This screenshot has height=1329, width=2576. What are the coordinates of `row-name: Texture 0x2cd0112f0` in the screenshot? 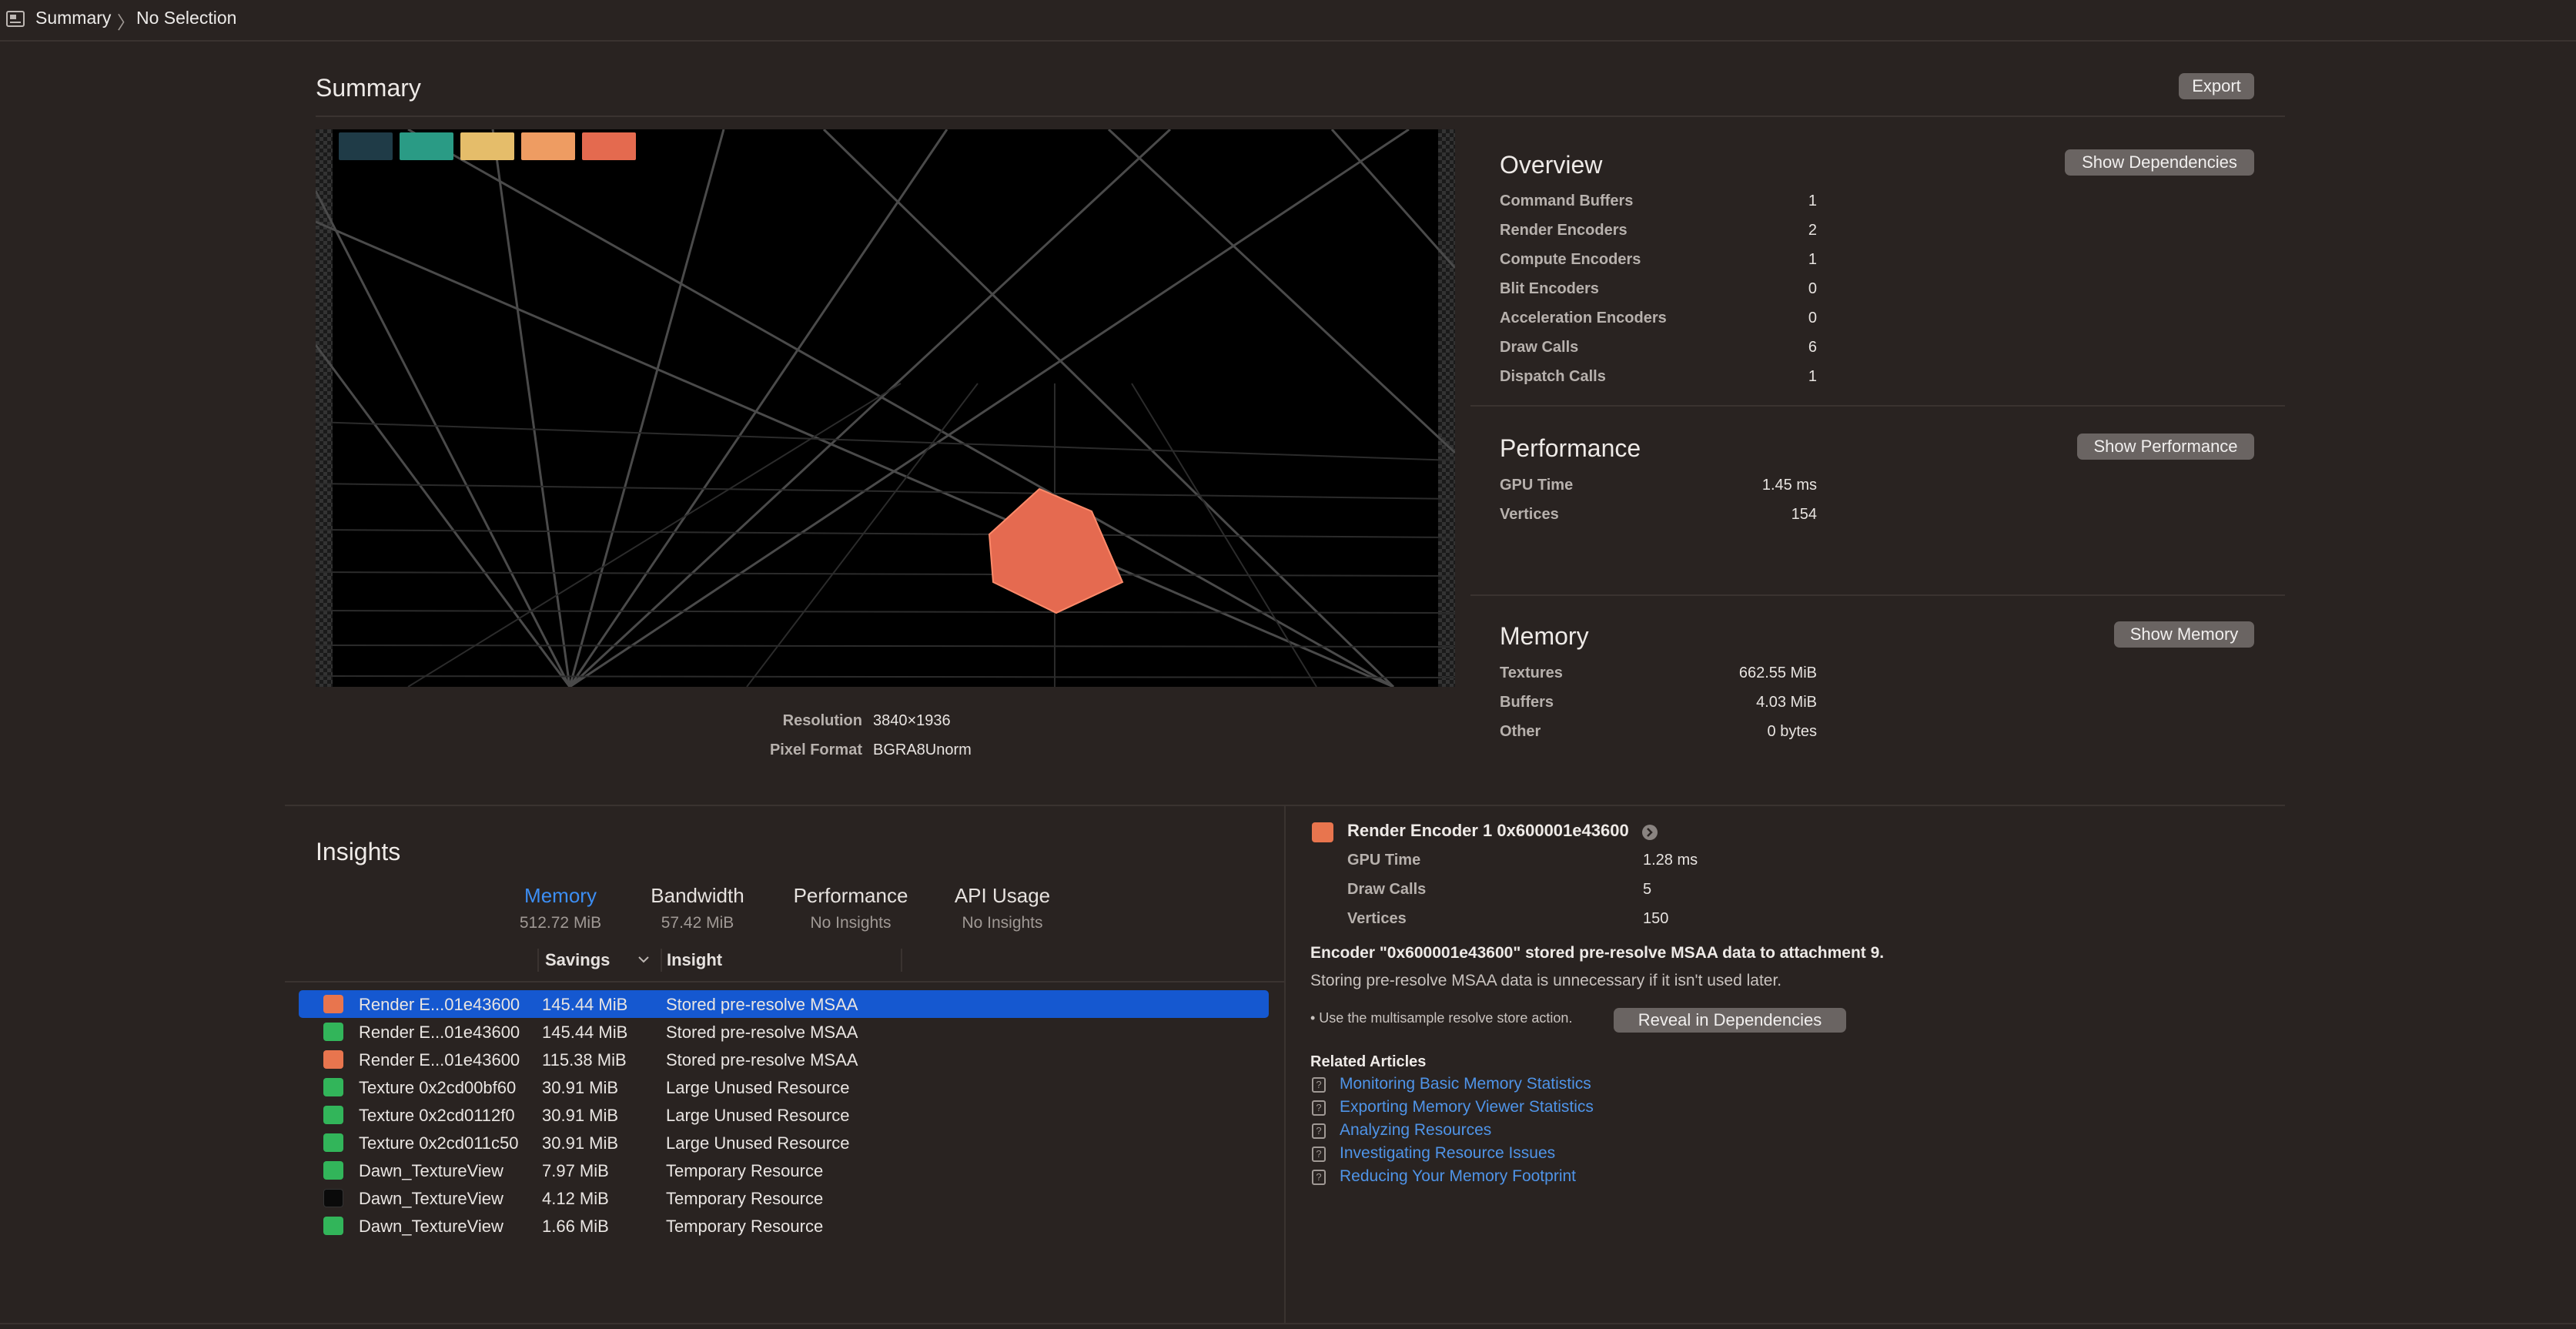 It's located at (437, 1115).